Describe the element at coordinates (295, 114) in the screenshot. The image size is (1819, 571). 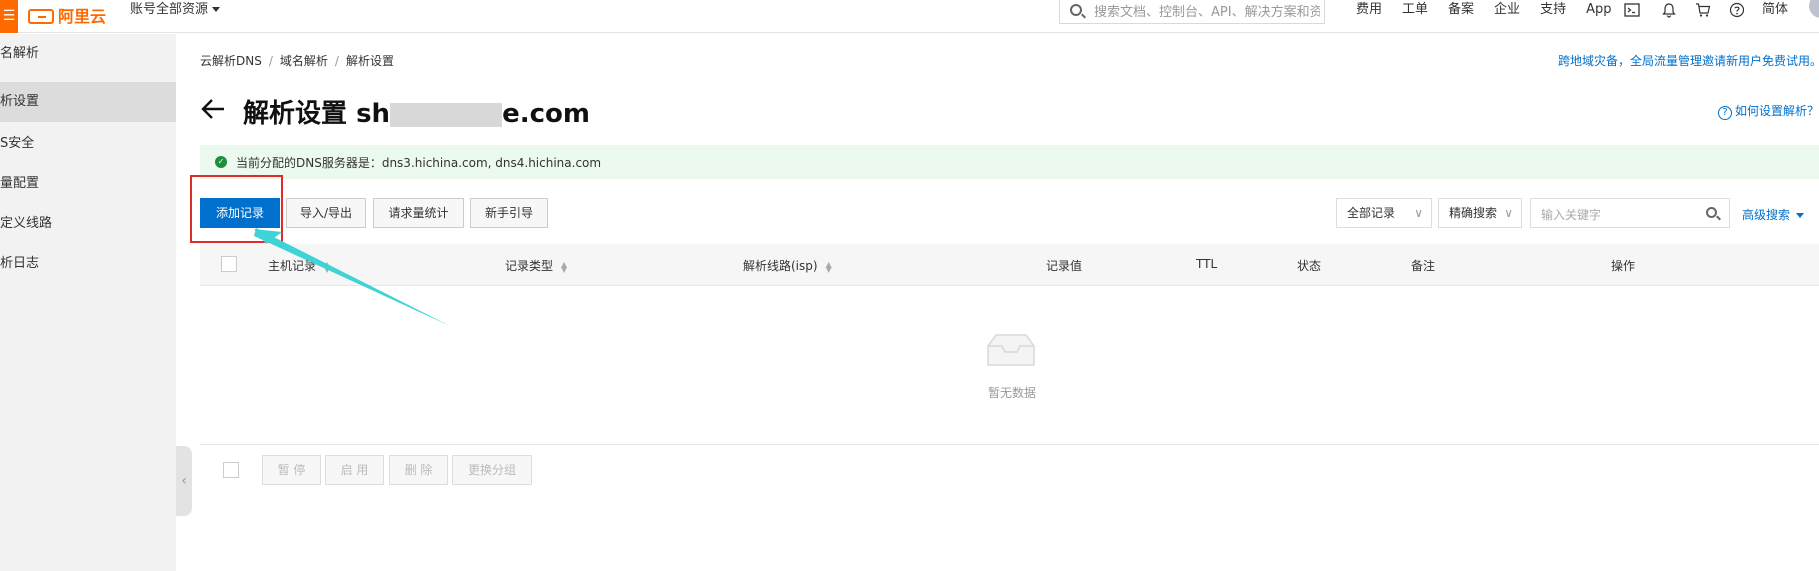
I see `page-title-label: 解析设置` at that location.